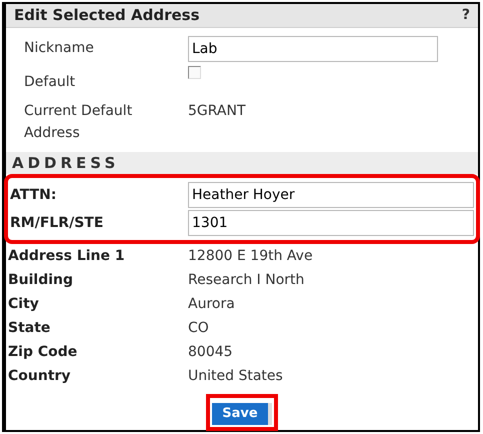  I want to click on field-value: 12800 E 19th Ave, so click(250, 256).